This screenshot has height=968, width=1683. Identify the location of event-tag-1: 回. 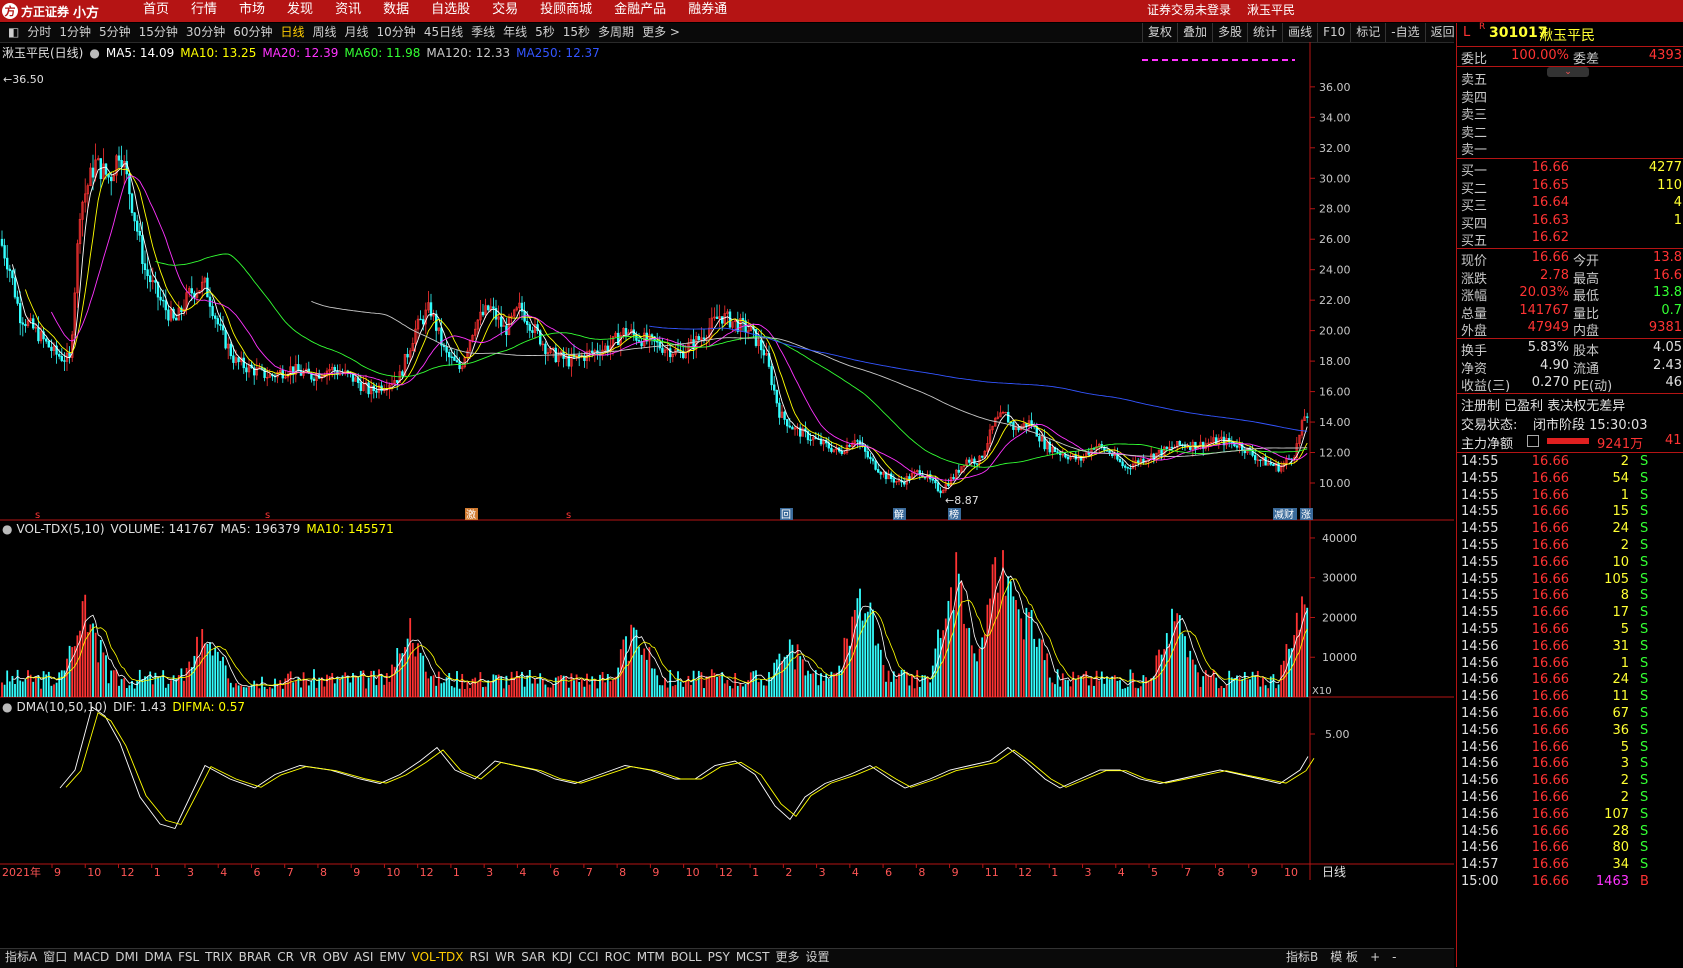
(786, 514).